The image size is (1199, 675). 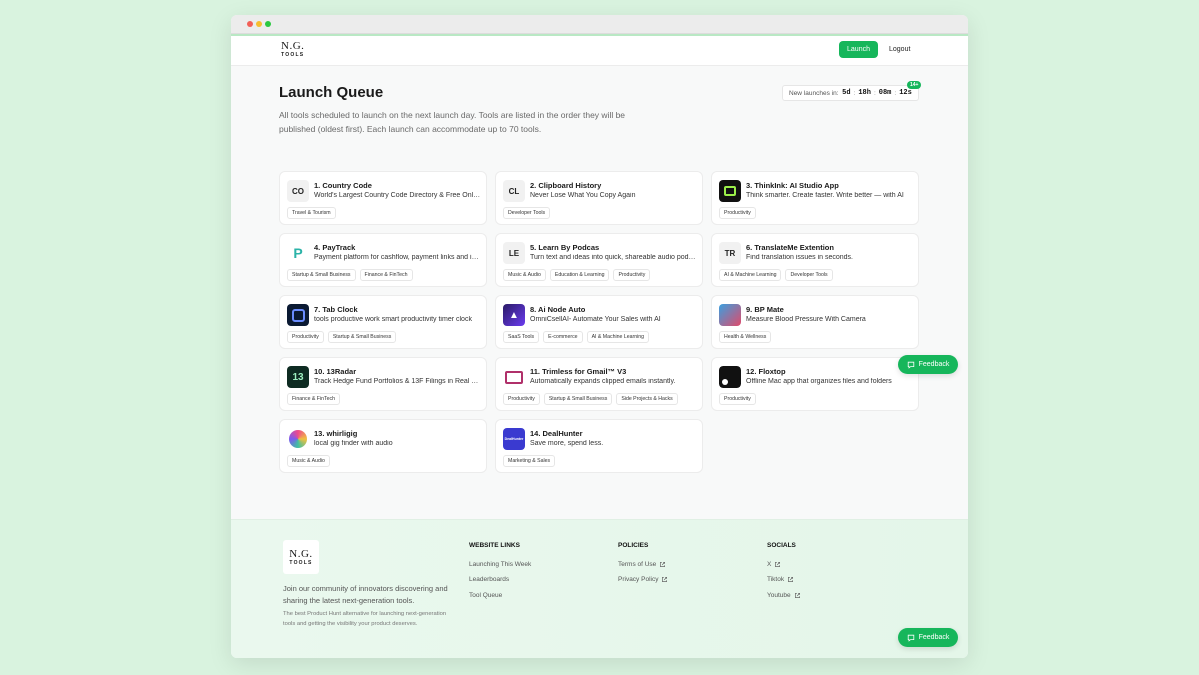 What do you see at coordinates (259, 24) in the screenshot?
I see `minimize-window-dot` at bounding box center [259, 24].